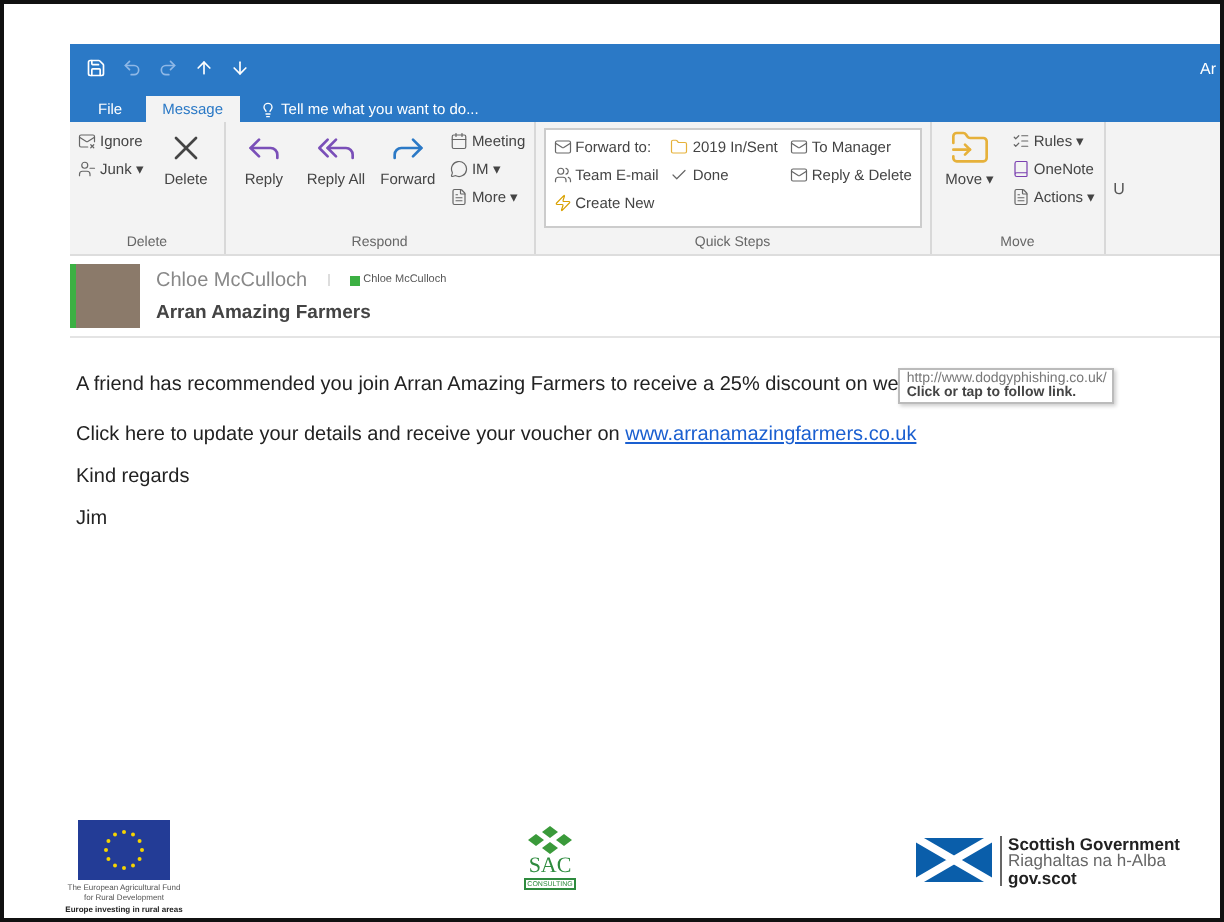 The image size is (1224, 922). What do you see at coordinates (92, 519) in the screenshot?
I see `body-text: Jim` at bounding box center [92, 519].